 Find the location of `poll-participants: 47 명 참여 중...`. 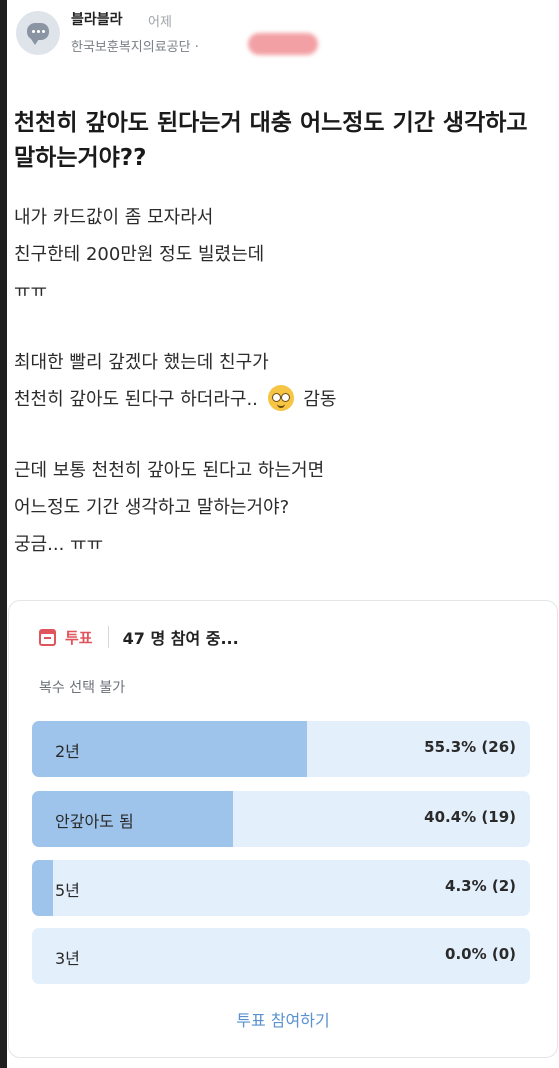

poll-participants: 47 명 참여 중... is located at coordinates (180, 638).